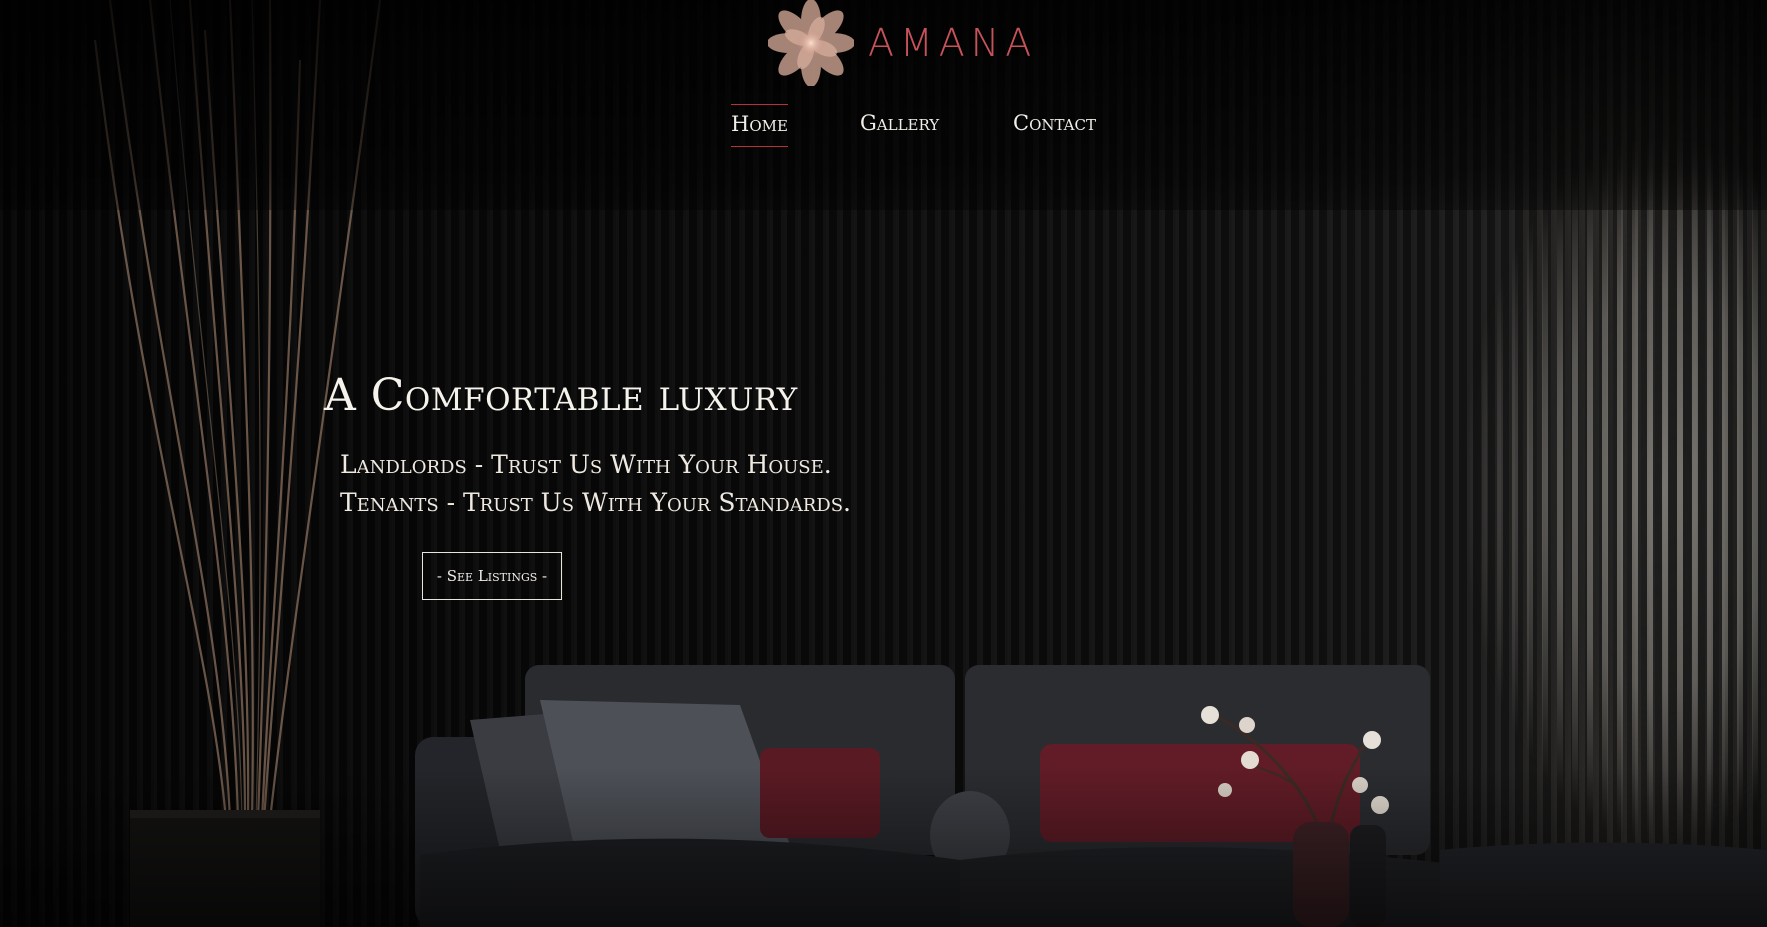 The height and width of the screenshot is (927, 1767). What do you see at coordinates (561, 395) in the screenshot?
I see `hero-title: A Comfortable luxury` at bounding box center [561, 395].